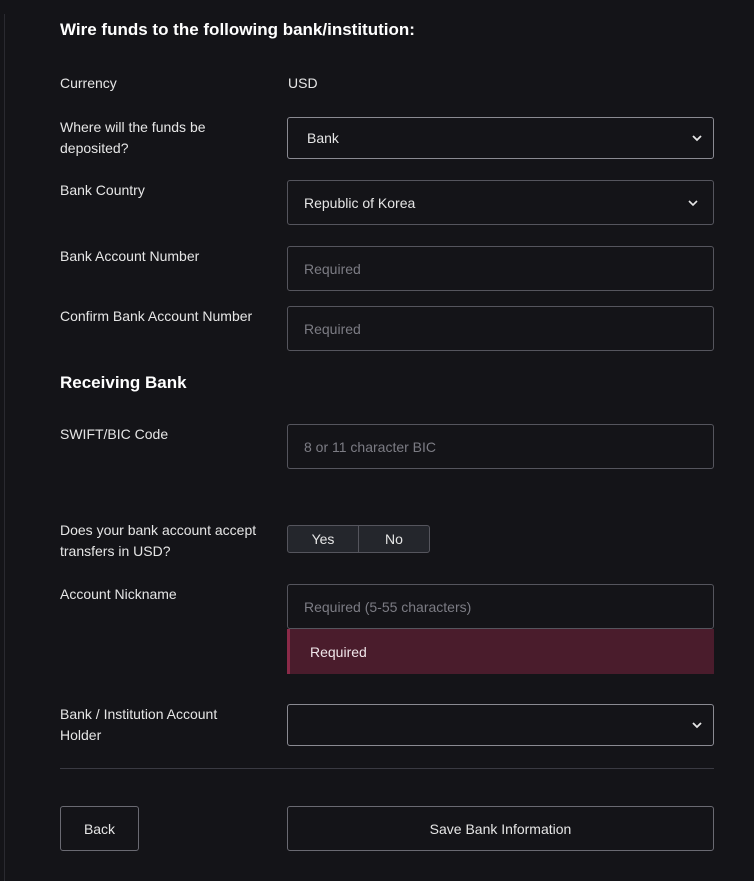 The width and height of the screenshot is (754, 881). What do you see at coordinates (303, 83) in the screenshot?
I see `currency-value: USD` at bounding box center [303, 83].